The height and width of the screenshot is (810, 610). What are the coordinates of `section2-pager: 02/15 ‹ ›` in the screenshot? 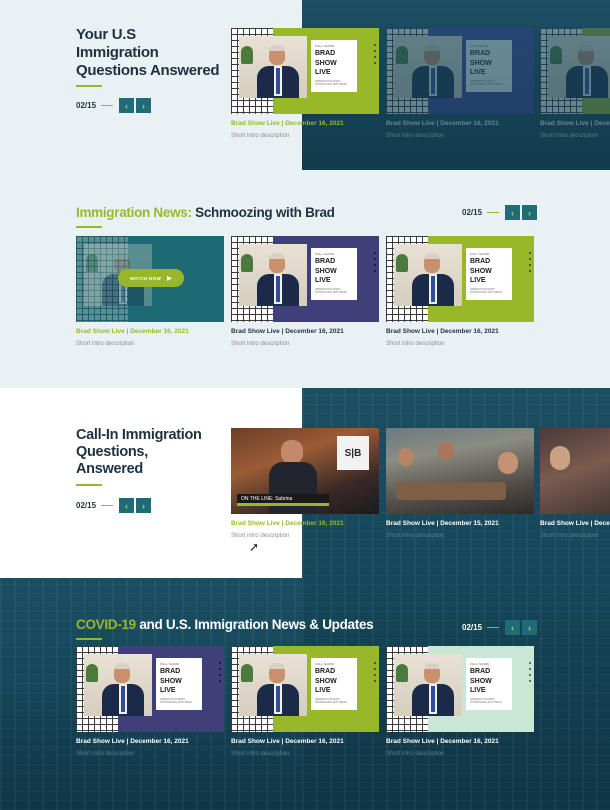 It's located at (500, 212).